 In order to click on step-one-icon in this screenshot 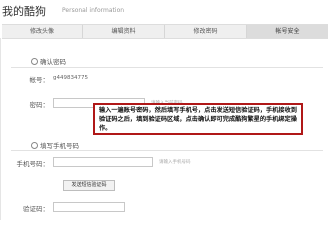, I will do `click(34, 61)`.